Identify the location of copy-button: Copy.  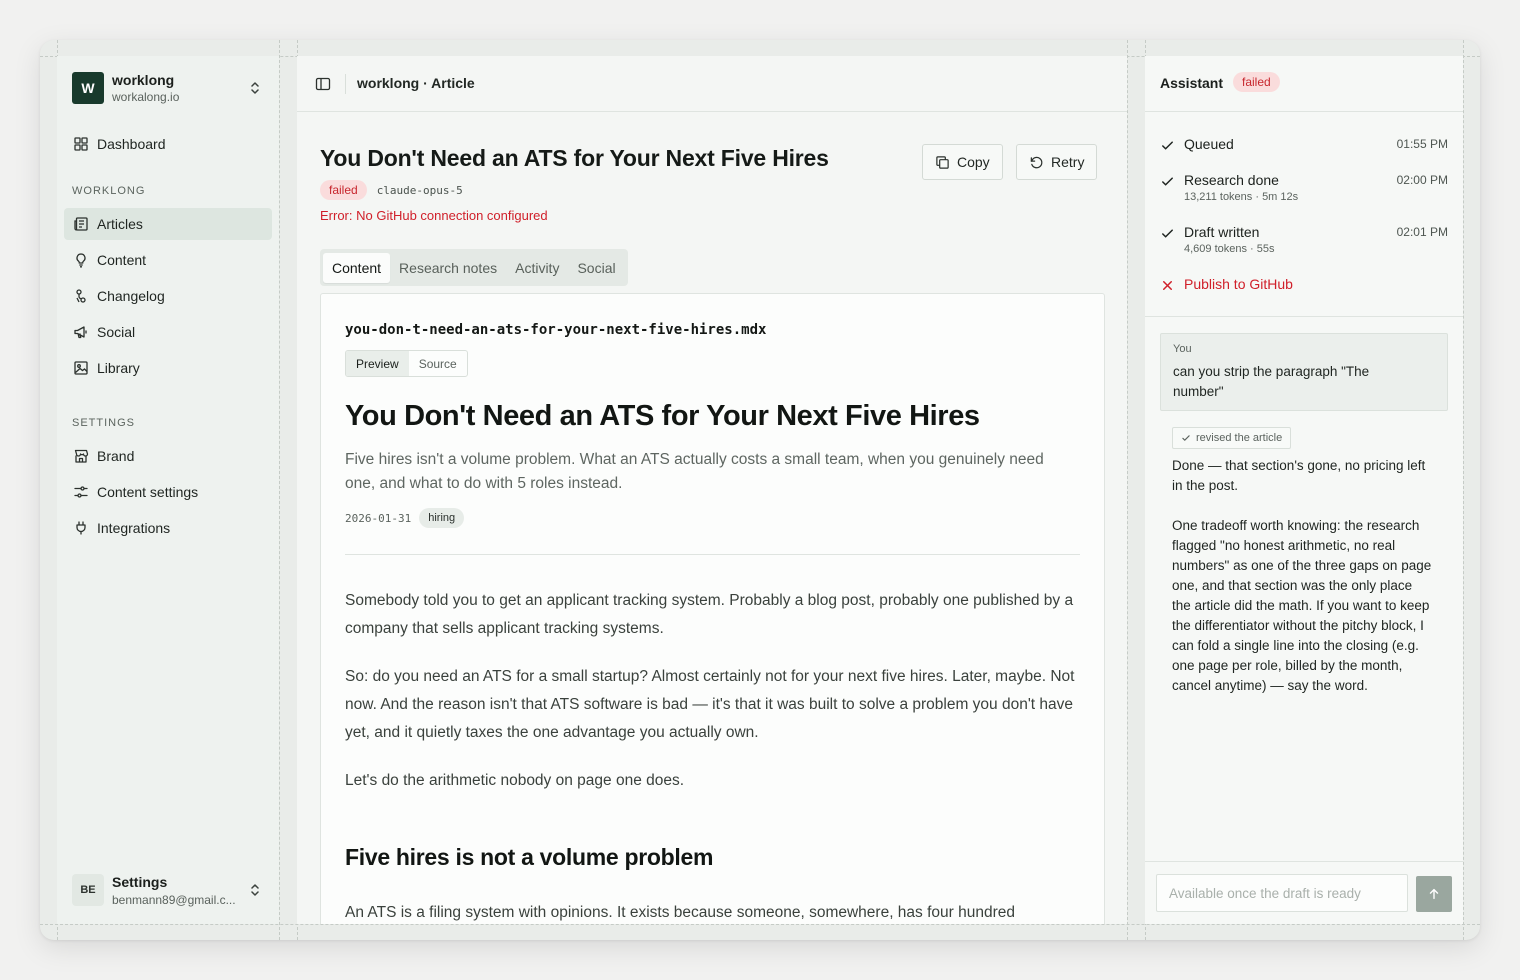
(962, 162).